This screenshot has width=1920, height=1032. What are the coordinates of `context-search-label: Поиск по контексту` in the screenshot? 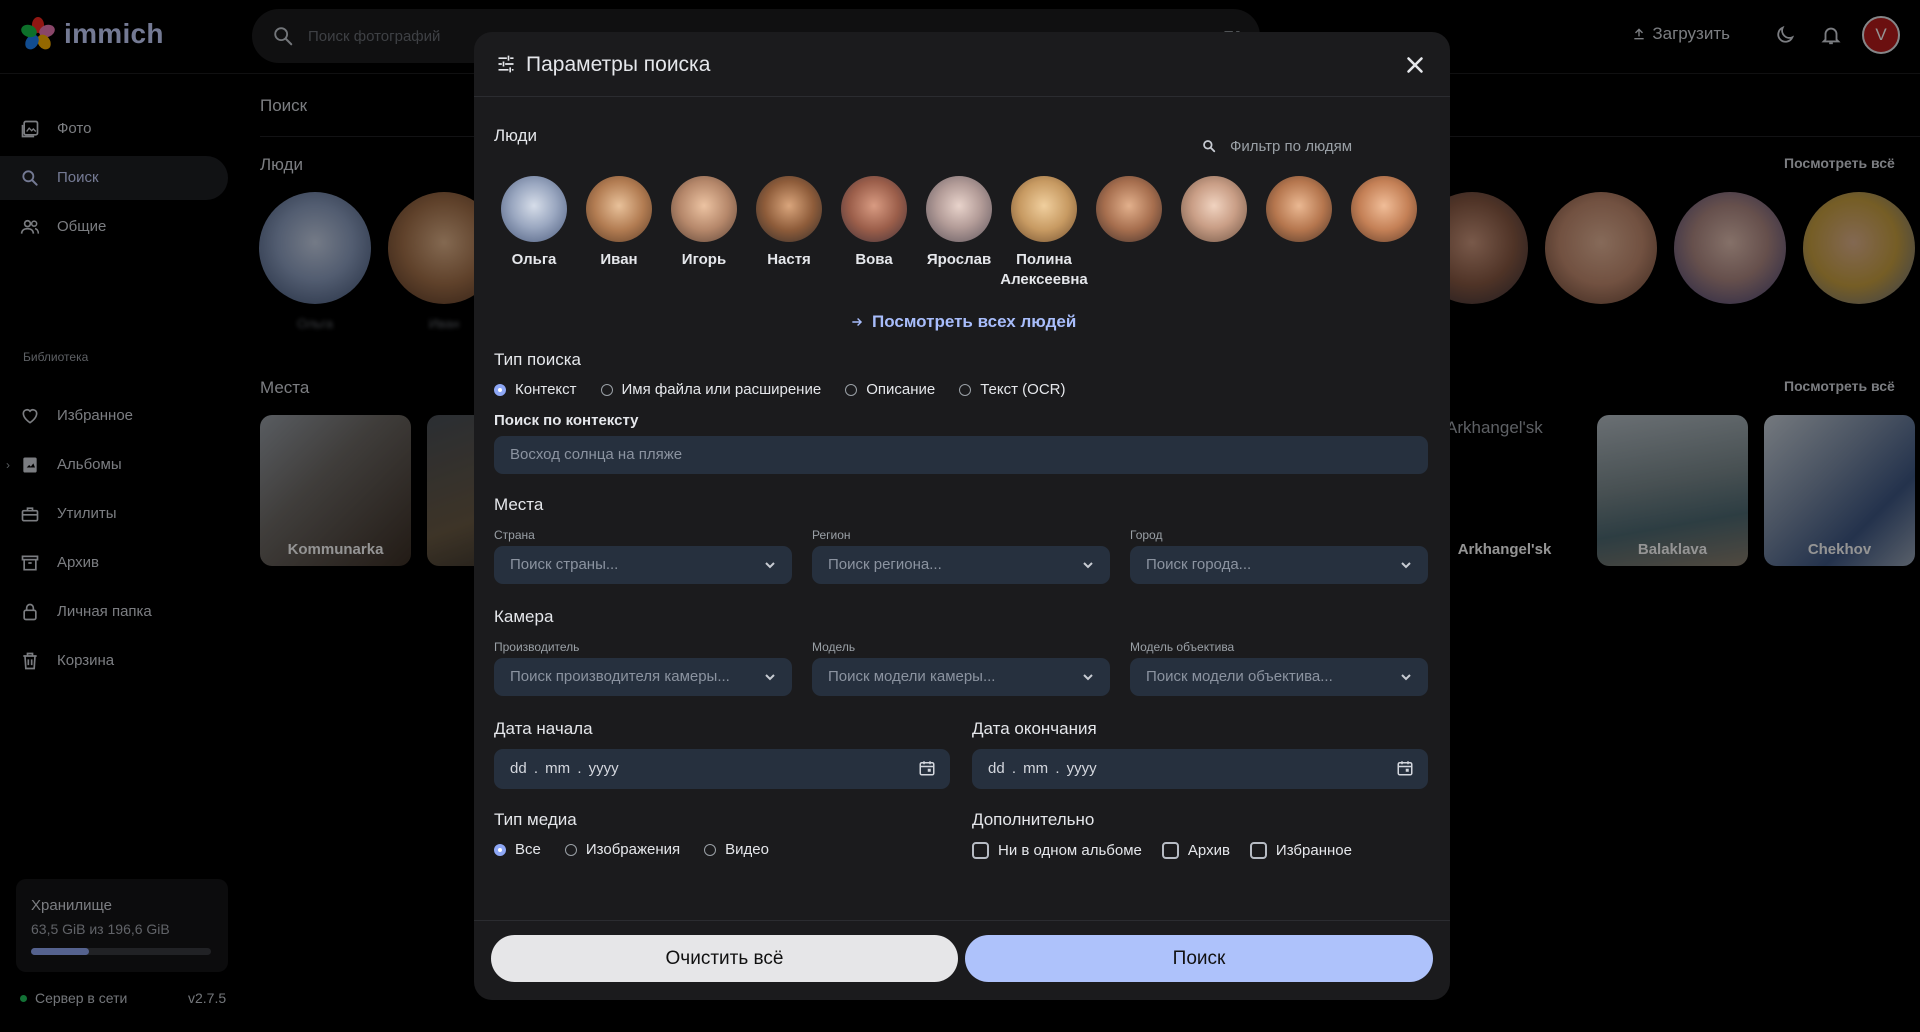 It's located at (566, 420).